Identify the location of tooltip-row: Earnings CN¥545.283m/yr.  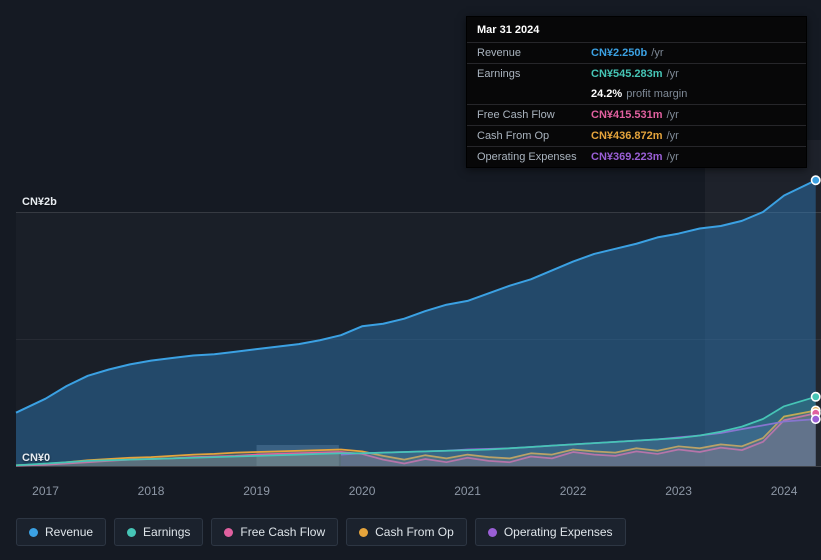
(636, 73).